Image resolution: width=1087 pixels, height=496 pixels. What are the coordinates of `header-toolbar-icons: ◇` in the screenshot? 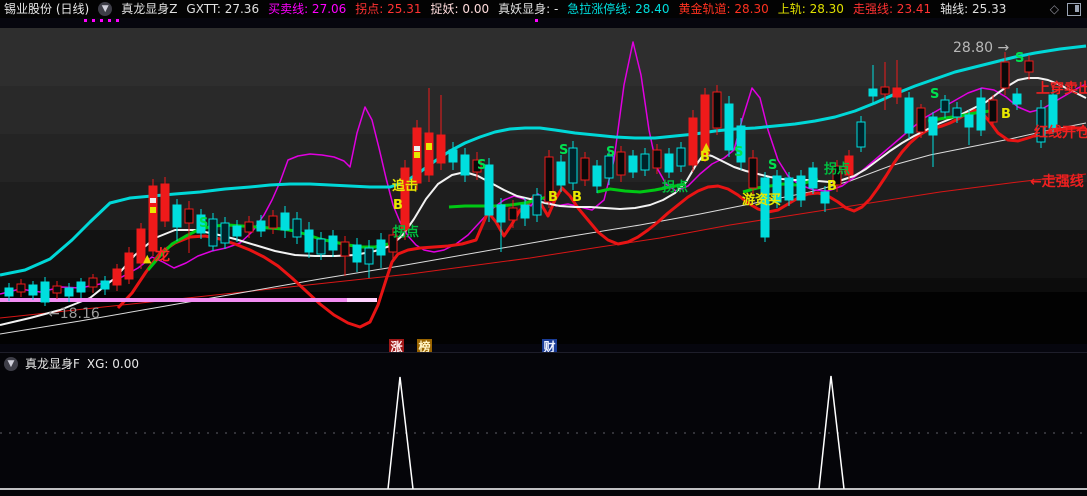 It's located at (1068, 9).